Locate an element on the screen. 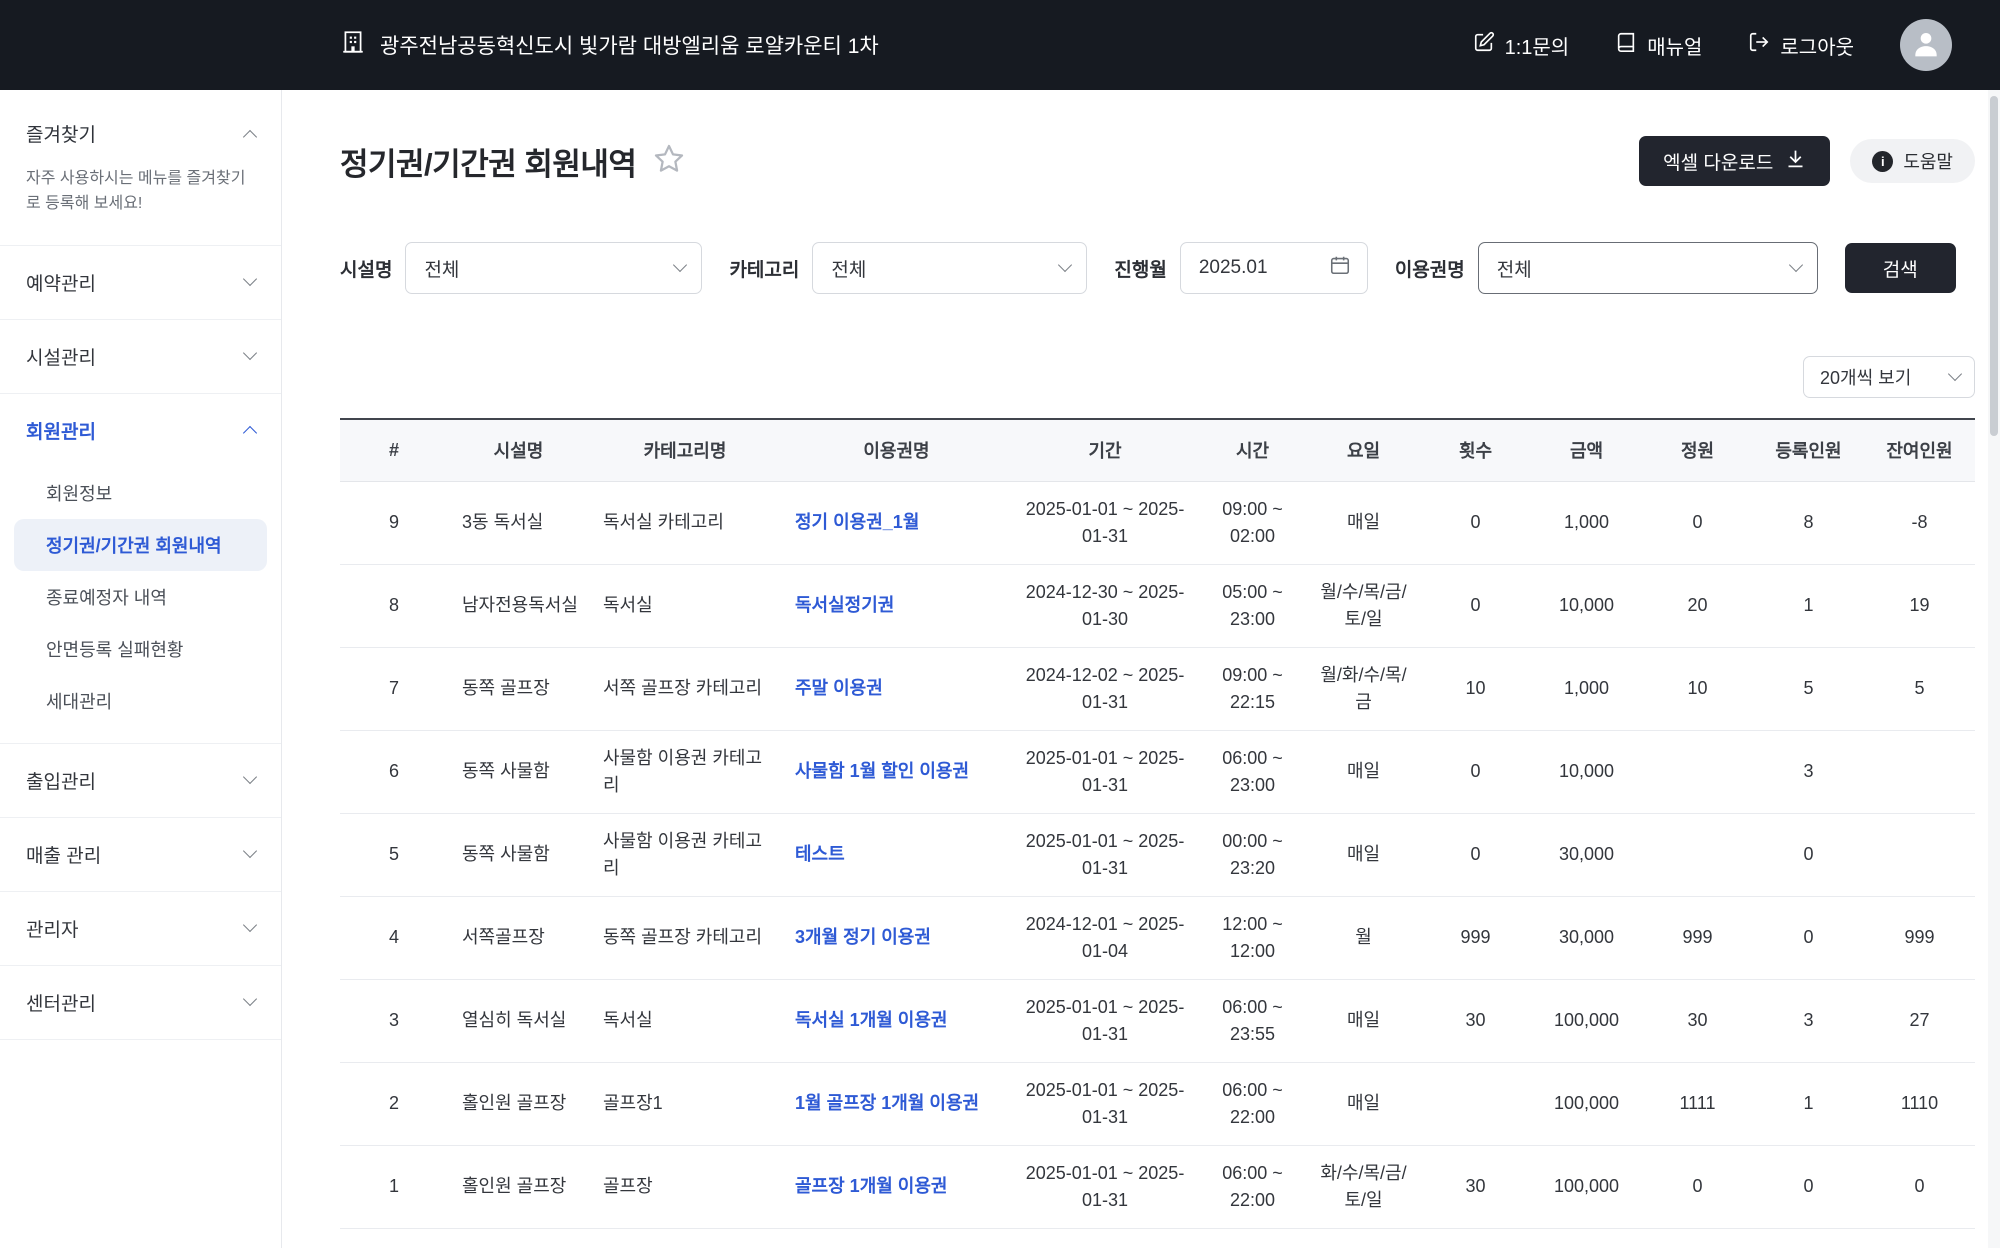 This screenshot has height=1248, width=2000. column-header: 잔여인원 is located at coordinates (1919, 450).